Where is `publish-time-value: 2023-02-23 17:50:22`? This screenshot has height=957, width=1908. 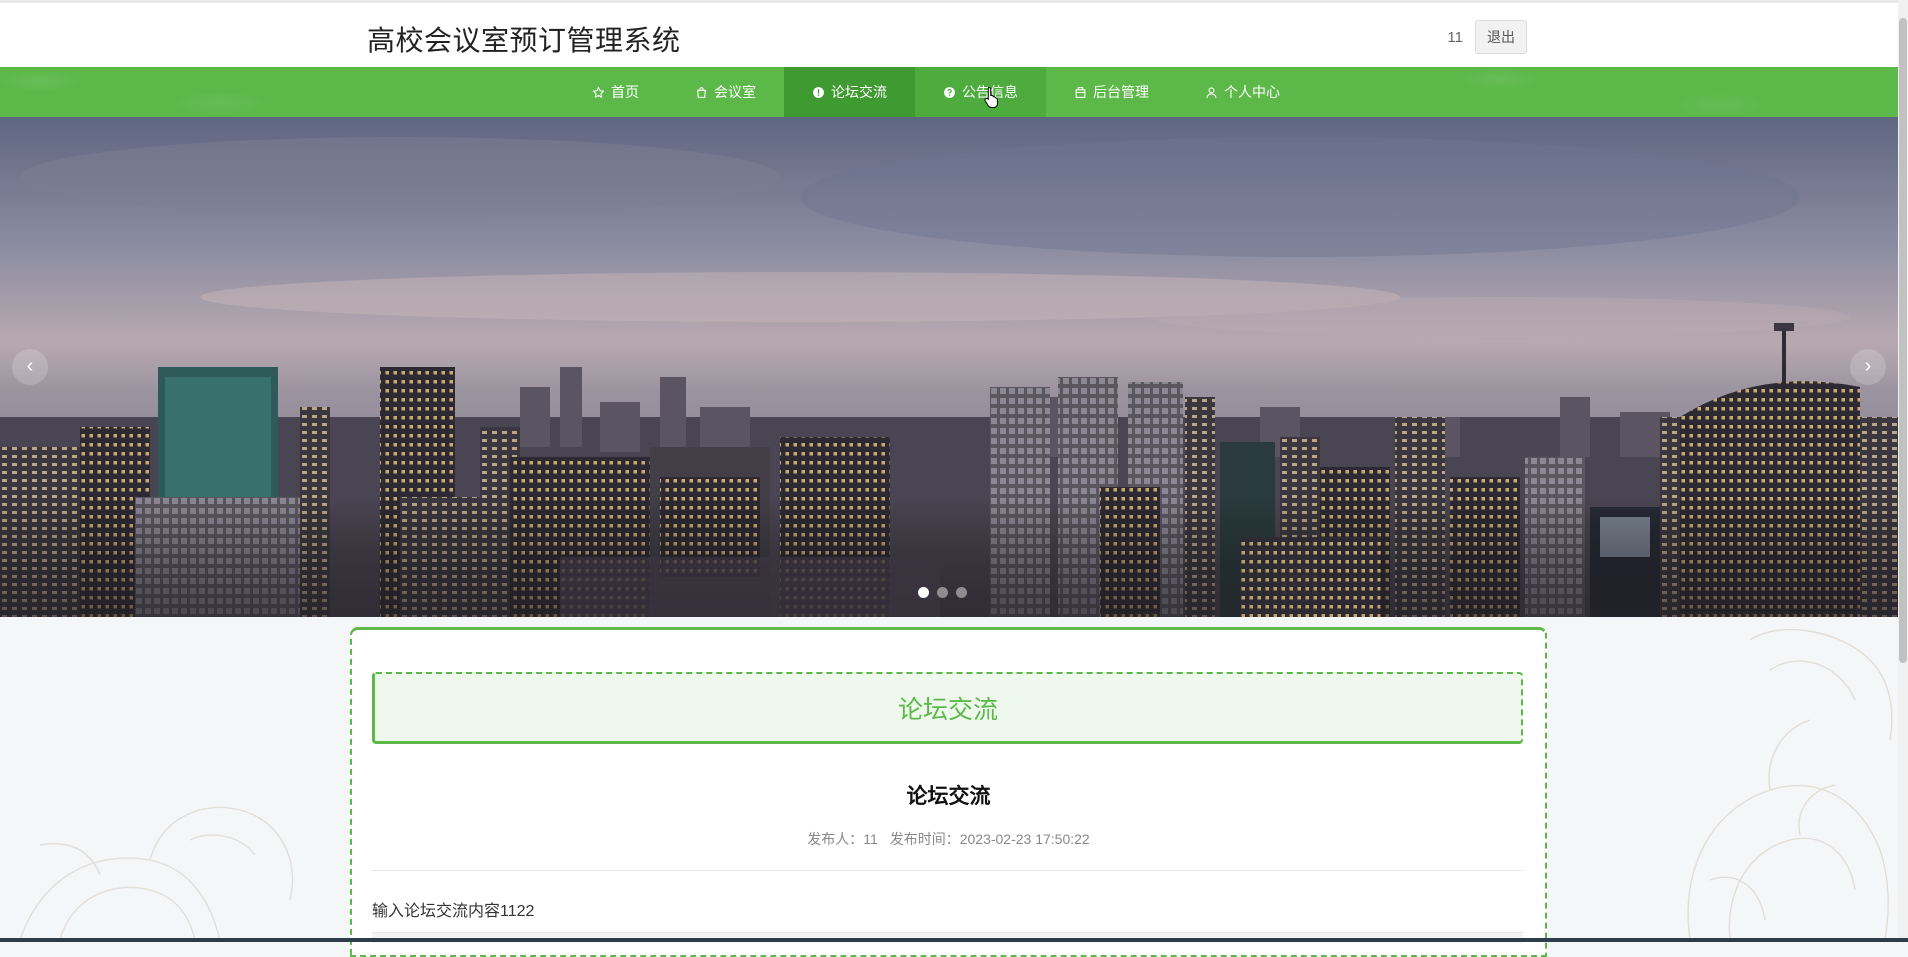
publish-time-value: 2023-02-23 17:50:22 is located at coordinates (1024, 839).